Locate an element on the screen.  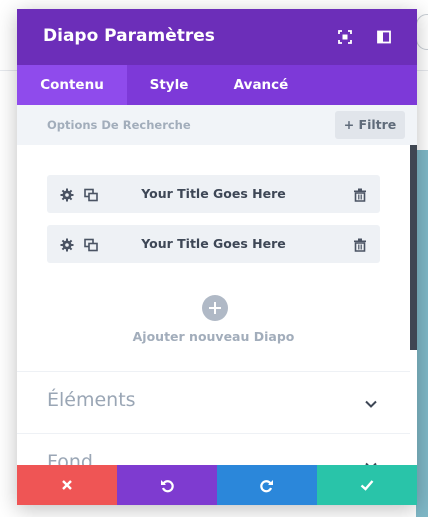
tab-avance: Avancé is located at coordinates (261, 85).